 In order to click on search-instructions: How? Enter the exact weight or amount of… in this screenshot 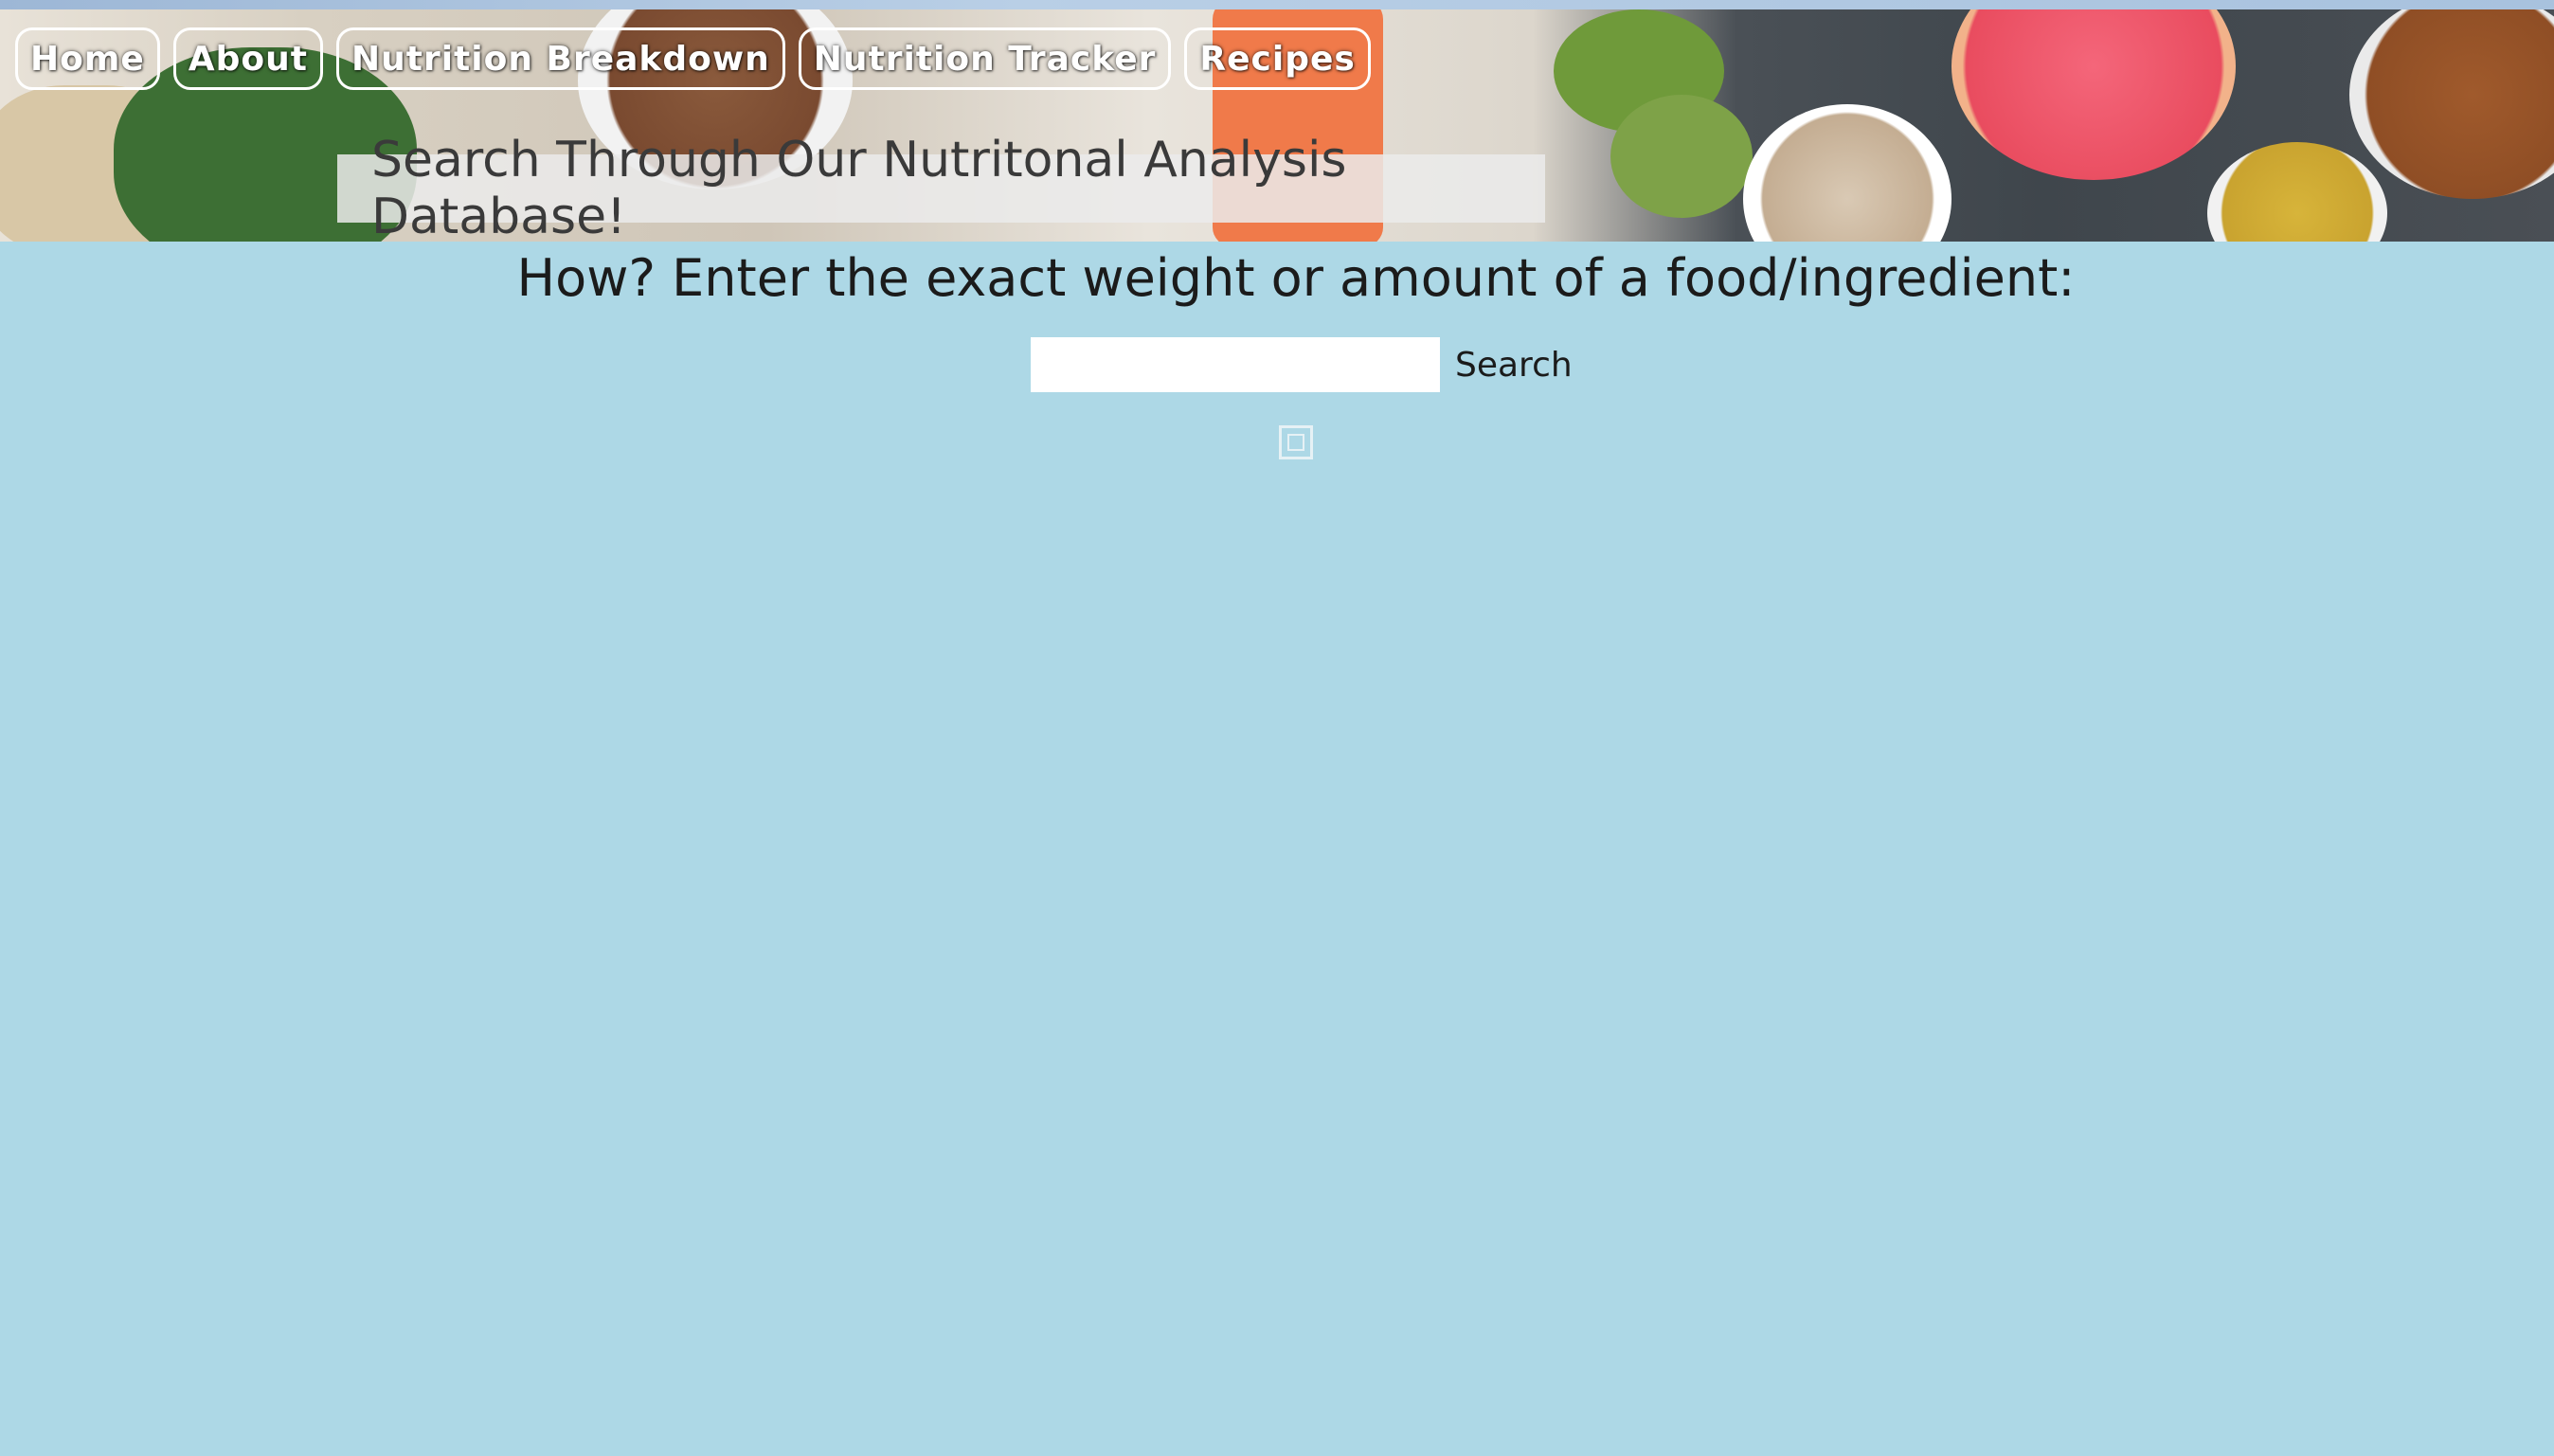, I will do `click(1296, 278)`.